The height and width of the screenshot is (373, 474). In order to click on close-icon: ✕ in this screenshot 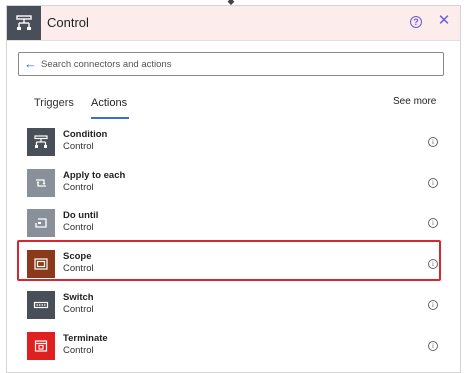, I will do `click(444, 20)`.